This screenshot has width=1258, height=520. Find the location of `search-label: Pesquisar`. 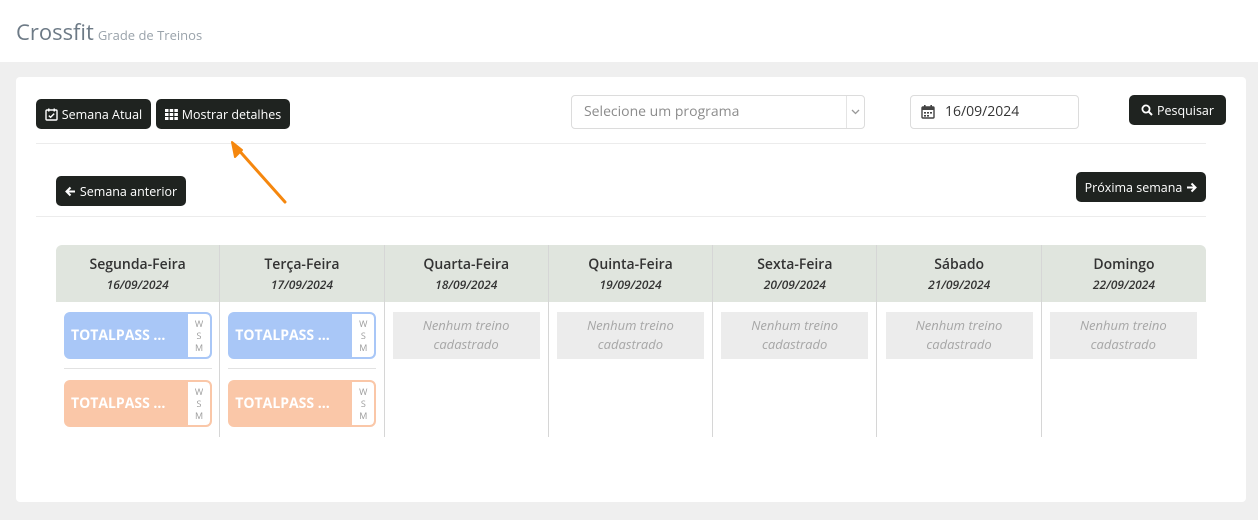

search-label: Pesquisar is located at coordinates (1185, 110).